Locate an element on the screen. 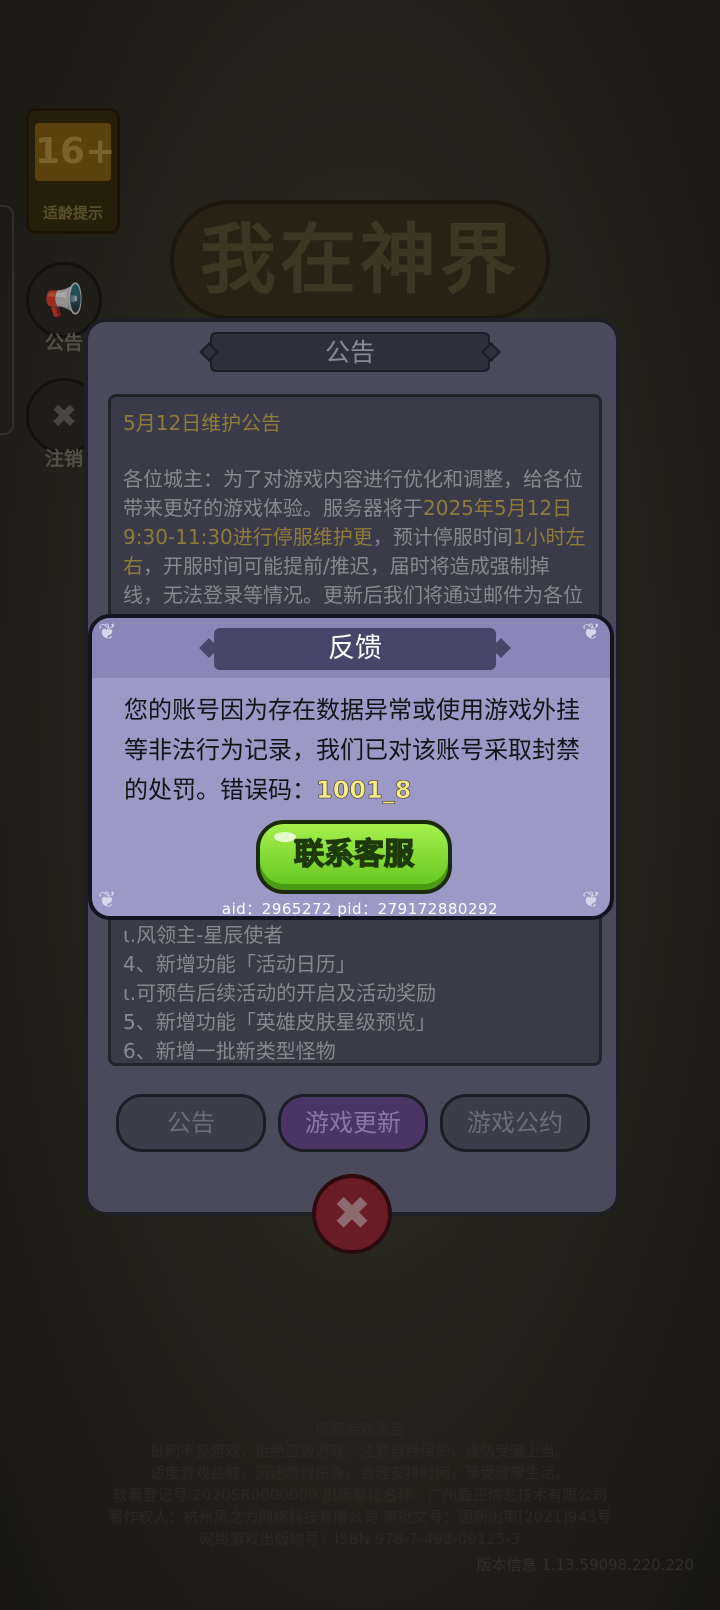 The width and height of the screenshot is (720, 1610). error-code: 1001_8 is located at coordinates (364, 790).